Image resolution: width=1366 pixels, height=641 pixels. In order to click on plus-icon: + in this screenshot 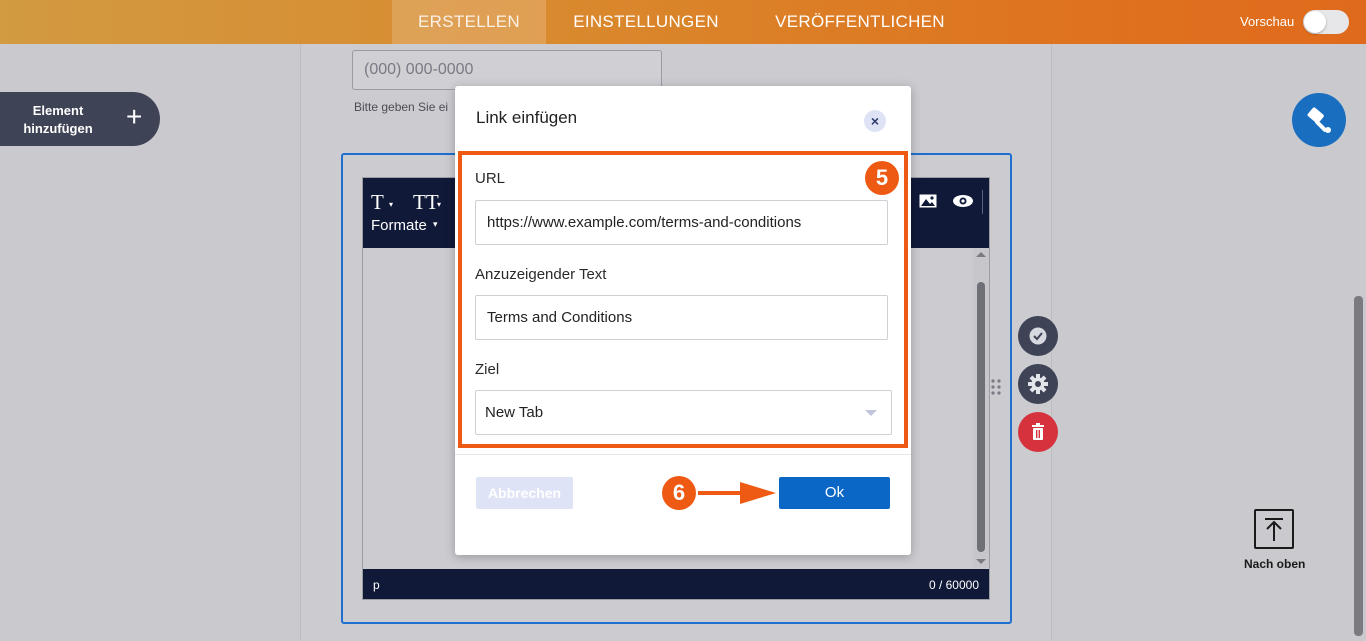, I will do `click(134, 116)`.